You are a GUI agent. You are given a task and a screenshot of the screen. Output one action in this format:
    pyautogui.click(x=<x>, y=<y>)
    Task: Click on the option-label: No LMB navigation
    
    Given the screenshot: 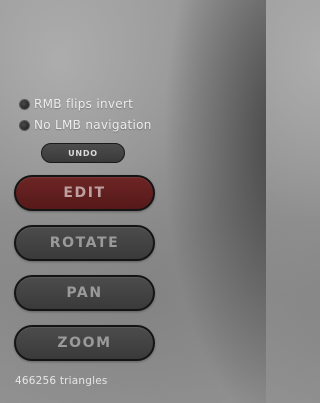 What is the action you would take?
    pyautogui.click(x=93, y=125)
    